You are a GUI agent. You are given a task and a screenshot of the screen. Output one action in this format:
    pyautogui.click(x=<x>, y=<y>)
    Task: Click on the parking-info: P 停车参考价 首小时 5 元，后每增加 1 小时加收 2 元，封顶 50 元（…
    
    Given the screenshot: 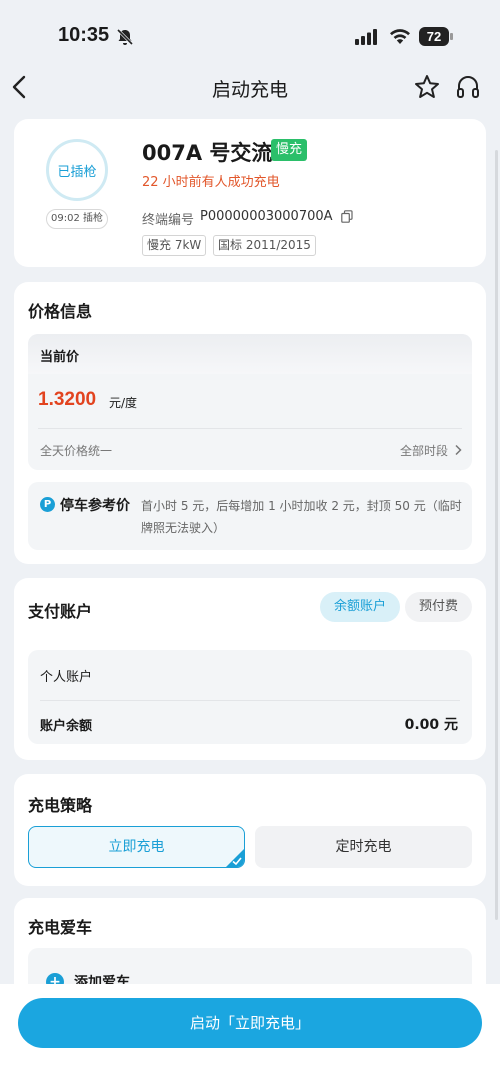 What is the action you would take?
    pyautogui.click(x=250, y=516)
    